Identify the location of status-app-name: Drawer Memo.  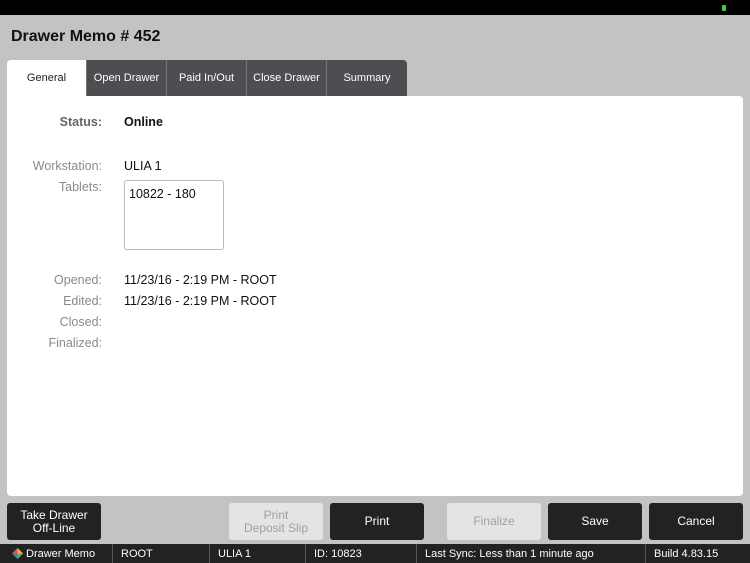
(61, 553).